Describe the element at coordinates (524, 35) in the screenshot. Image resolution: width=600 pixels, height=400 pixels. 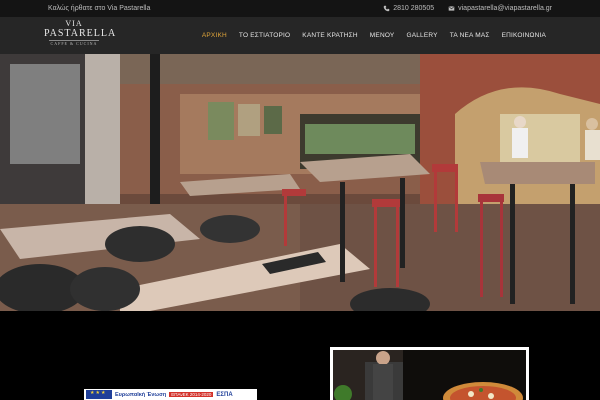
I see `nav-item-contact: ΕΠΙΚΟΙΝΩΝΙΑ` at that location.